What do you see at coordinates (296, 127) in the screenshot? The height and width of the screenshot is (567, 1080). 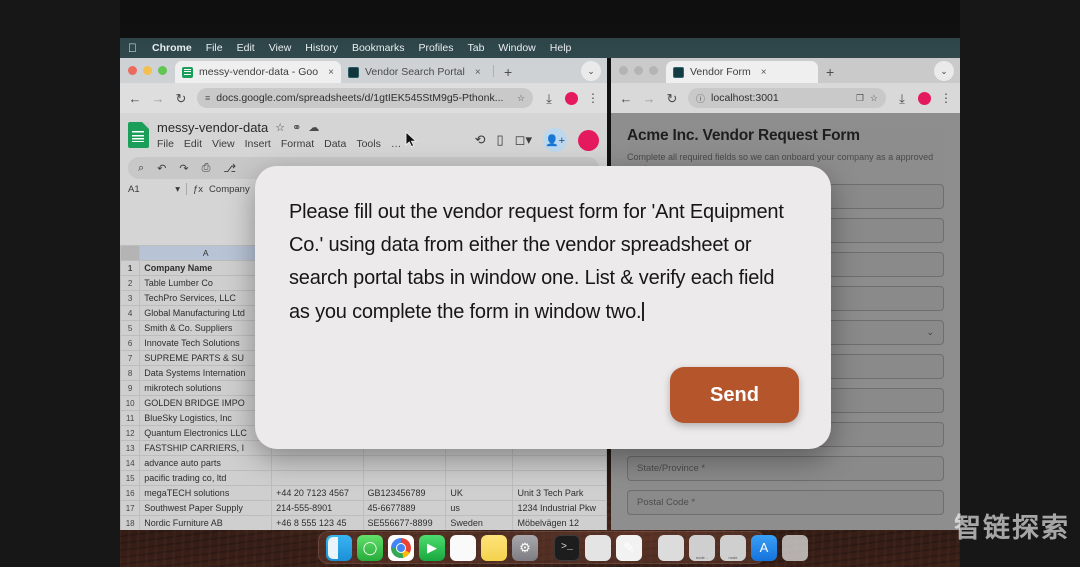 I see `move-to-drive-icon: ⚭` at bounding box center [296, 127].